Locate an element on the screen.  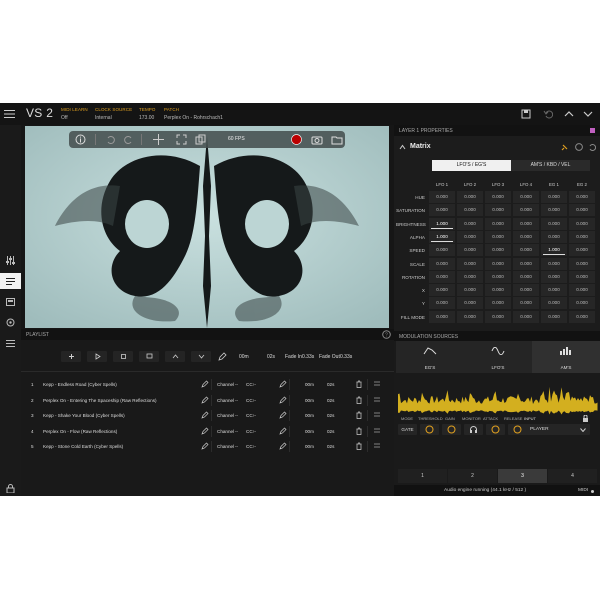
clock-source-value: Internal is located at coordinates (103, 118).